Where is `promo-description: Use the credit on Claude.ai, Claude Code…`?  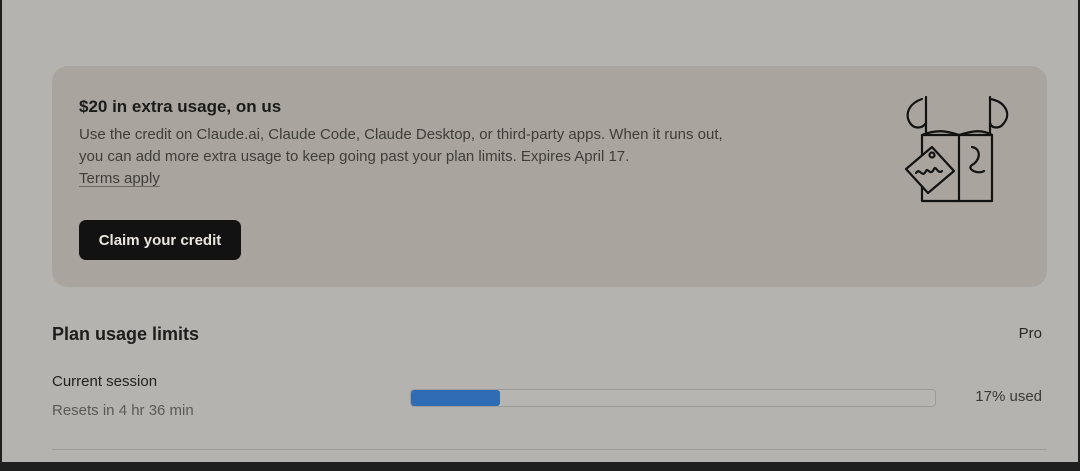
promo-description: Use the credit on Claude.ai, Claude Code… is located at coordinates (401, 145).